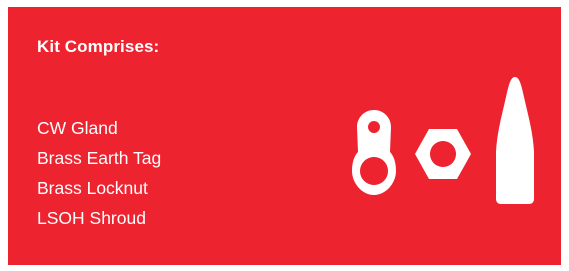 The height and width of the screenshot is (271, 569). Describe the element at coordinates (515, 140) in the screenshot. I see `shroud-icon` at that location.